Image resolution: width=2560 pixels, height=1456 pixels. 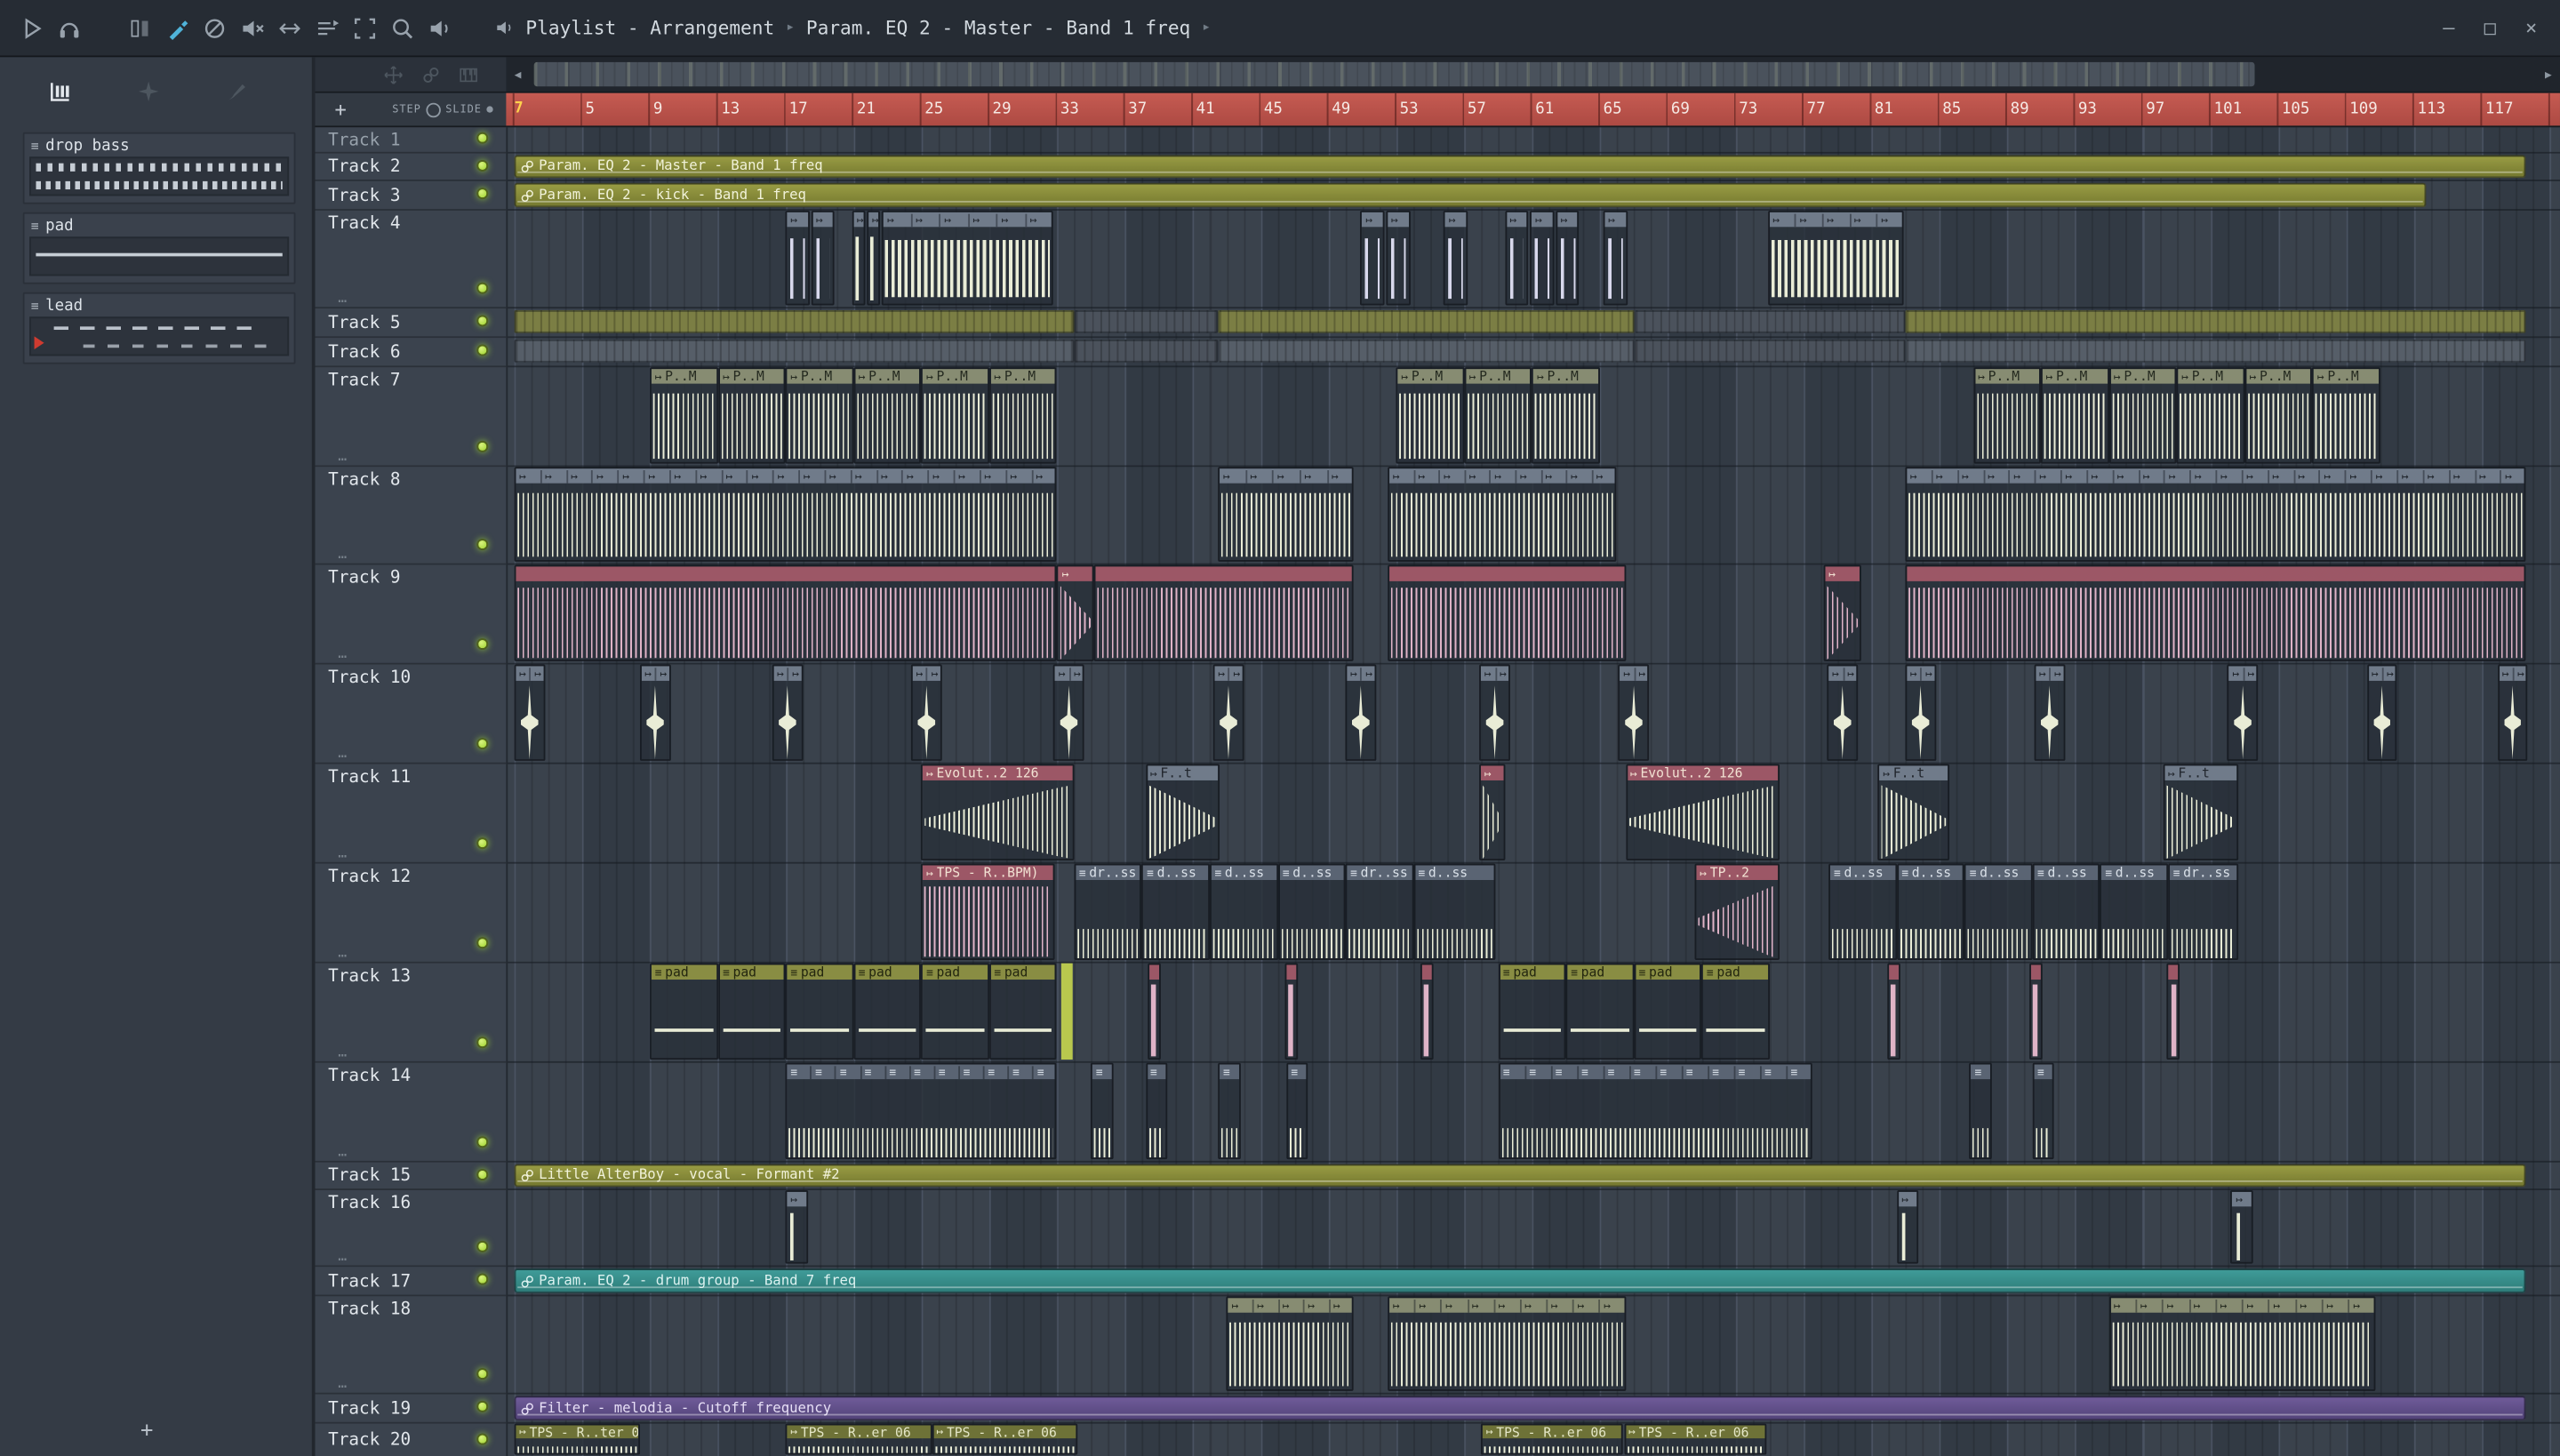 I want to click on automation-clip: Param. EQ 2 - kick - Band 1 freq, so click(x=1470, y=195).